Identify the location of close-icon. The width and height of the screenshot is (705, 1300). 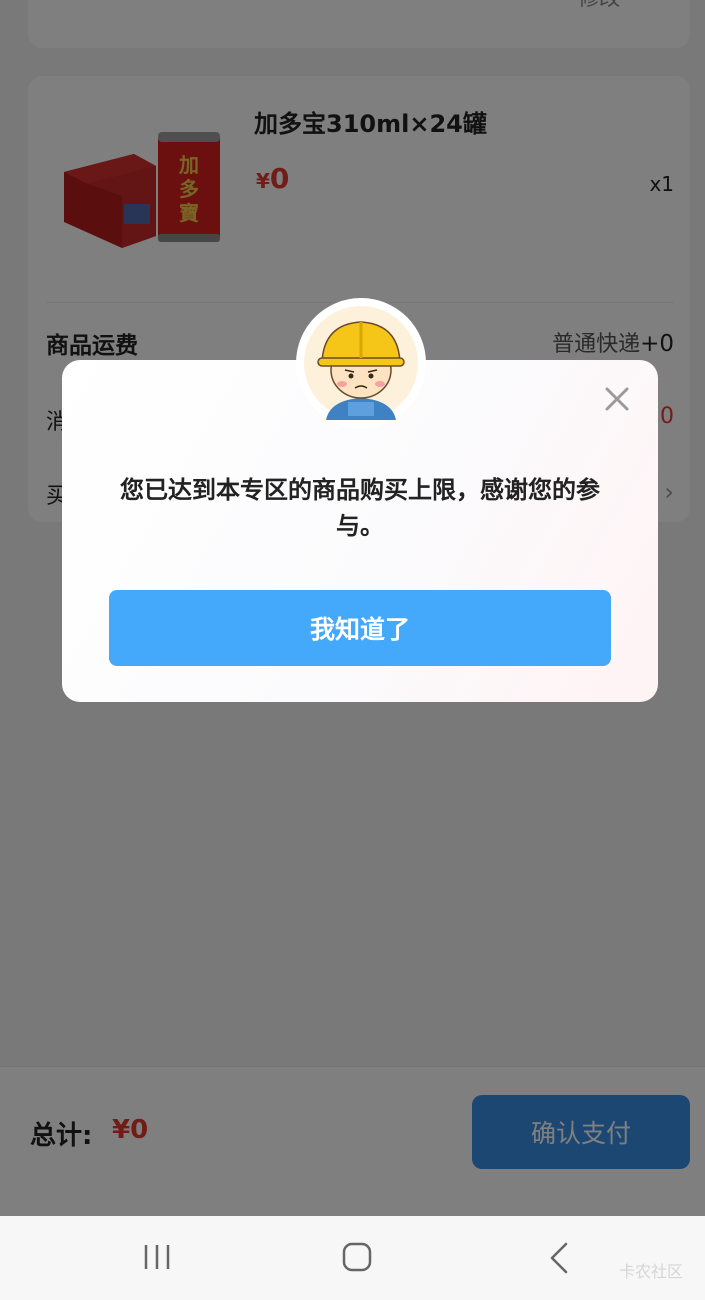
(617, 399).